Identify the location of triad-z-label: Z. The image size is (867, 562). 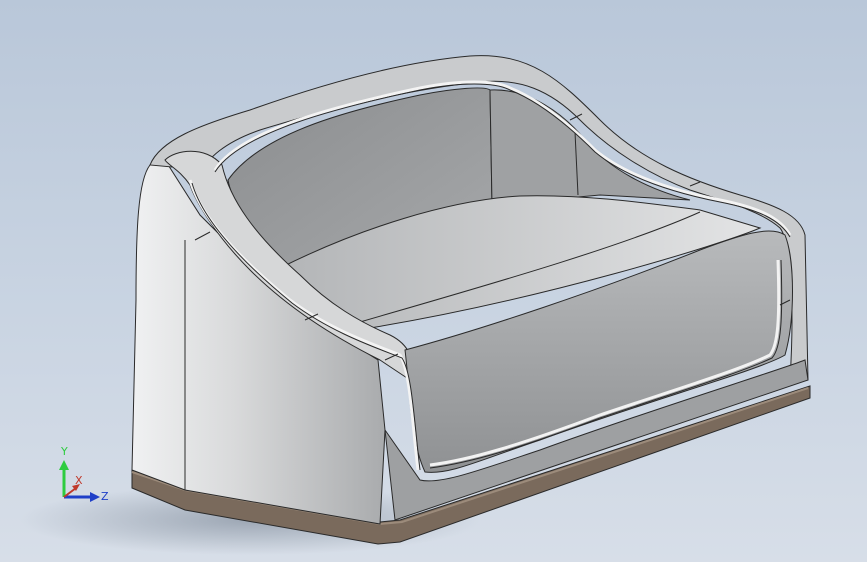
(105, 496).